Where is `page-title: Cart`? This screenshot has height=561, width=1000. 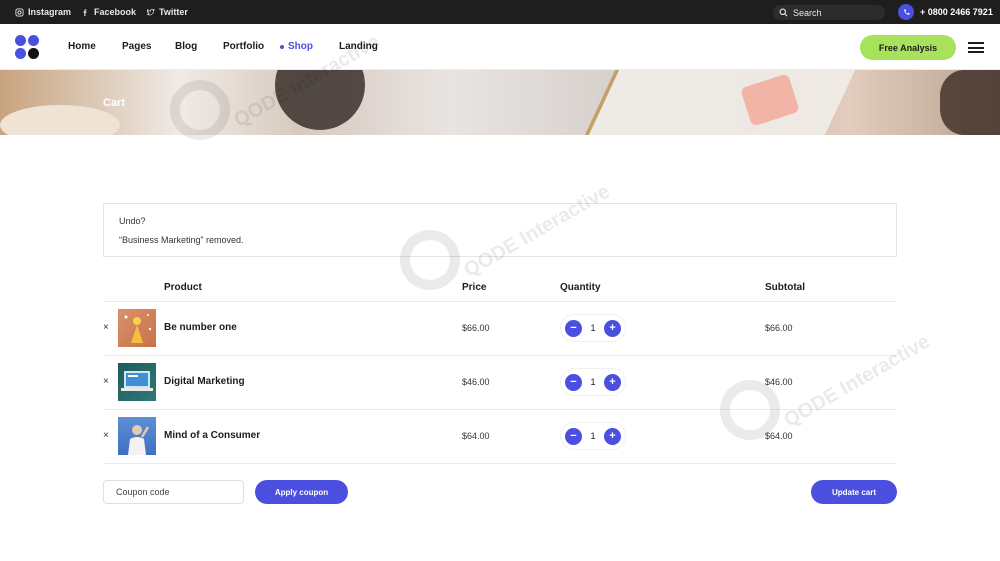 page-title: Cart is located at coordinates (114, 103).